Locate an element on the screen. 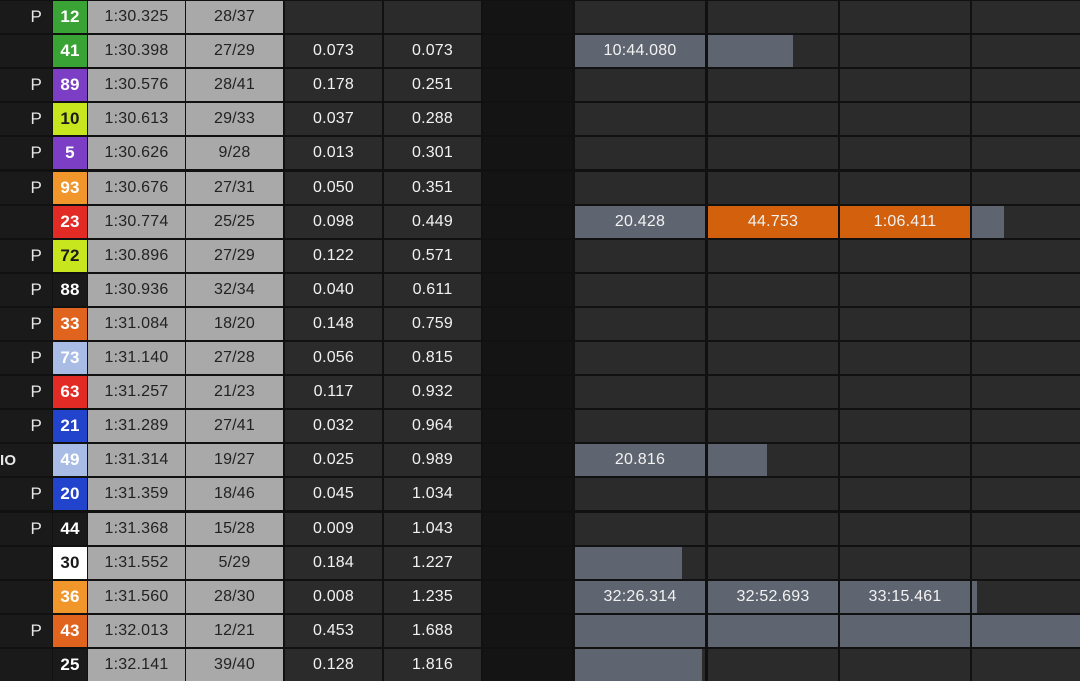 This screenshot has height=681, width=1080. gap-to-leader: 1.235 is located at coordinates (432, 596).